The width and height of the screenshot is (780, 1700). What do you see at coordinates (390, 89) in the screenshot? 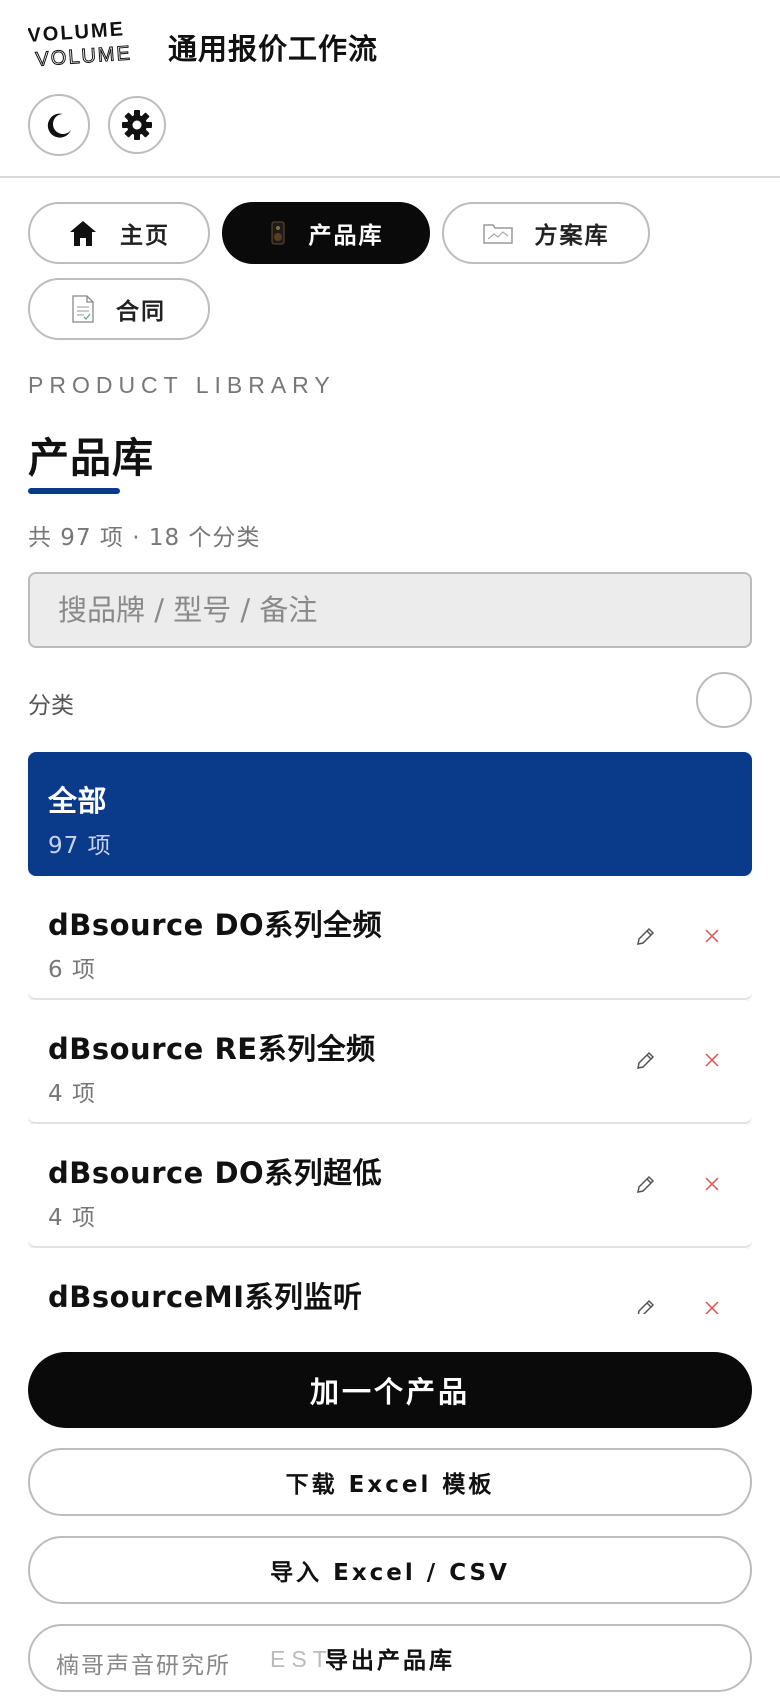
I see `app-header: VOLUME VOLUME 通用报价工作流` at bounding box center [390, 89].